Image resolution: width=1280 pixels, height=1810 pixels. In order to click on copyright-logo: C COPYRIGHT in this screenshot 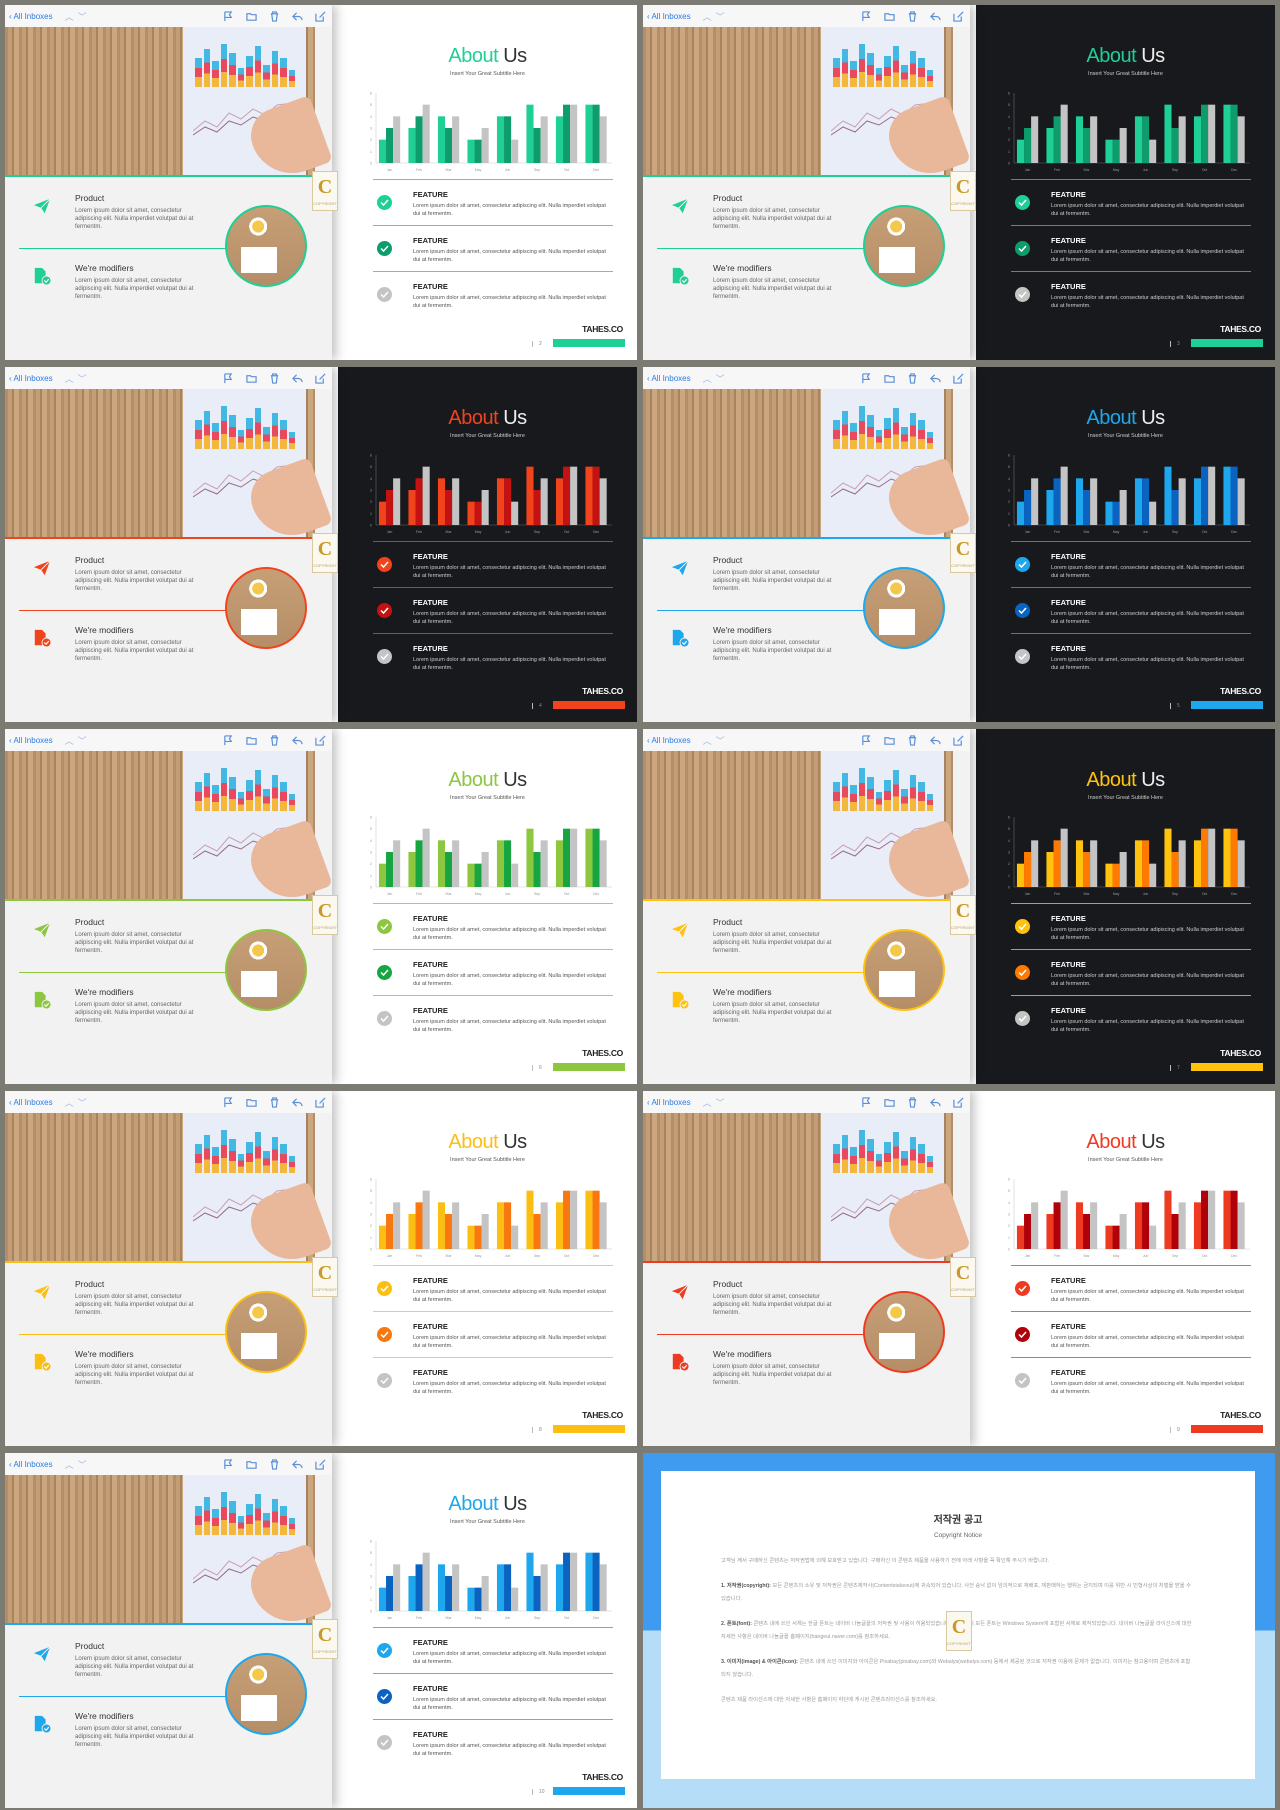, I will do `click(959, 1631)`.